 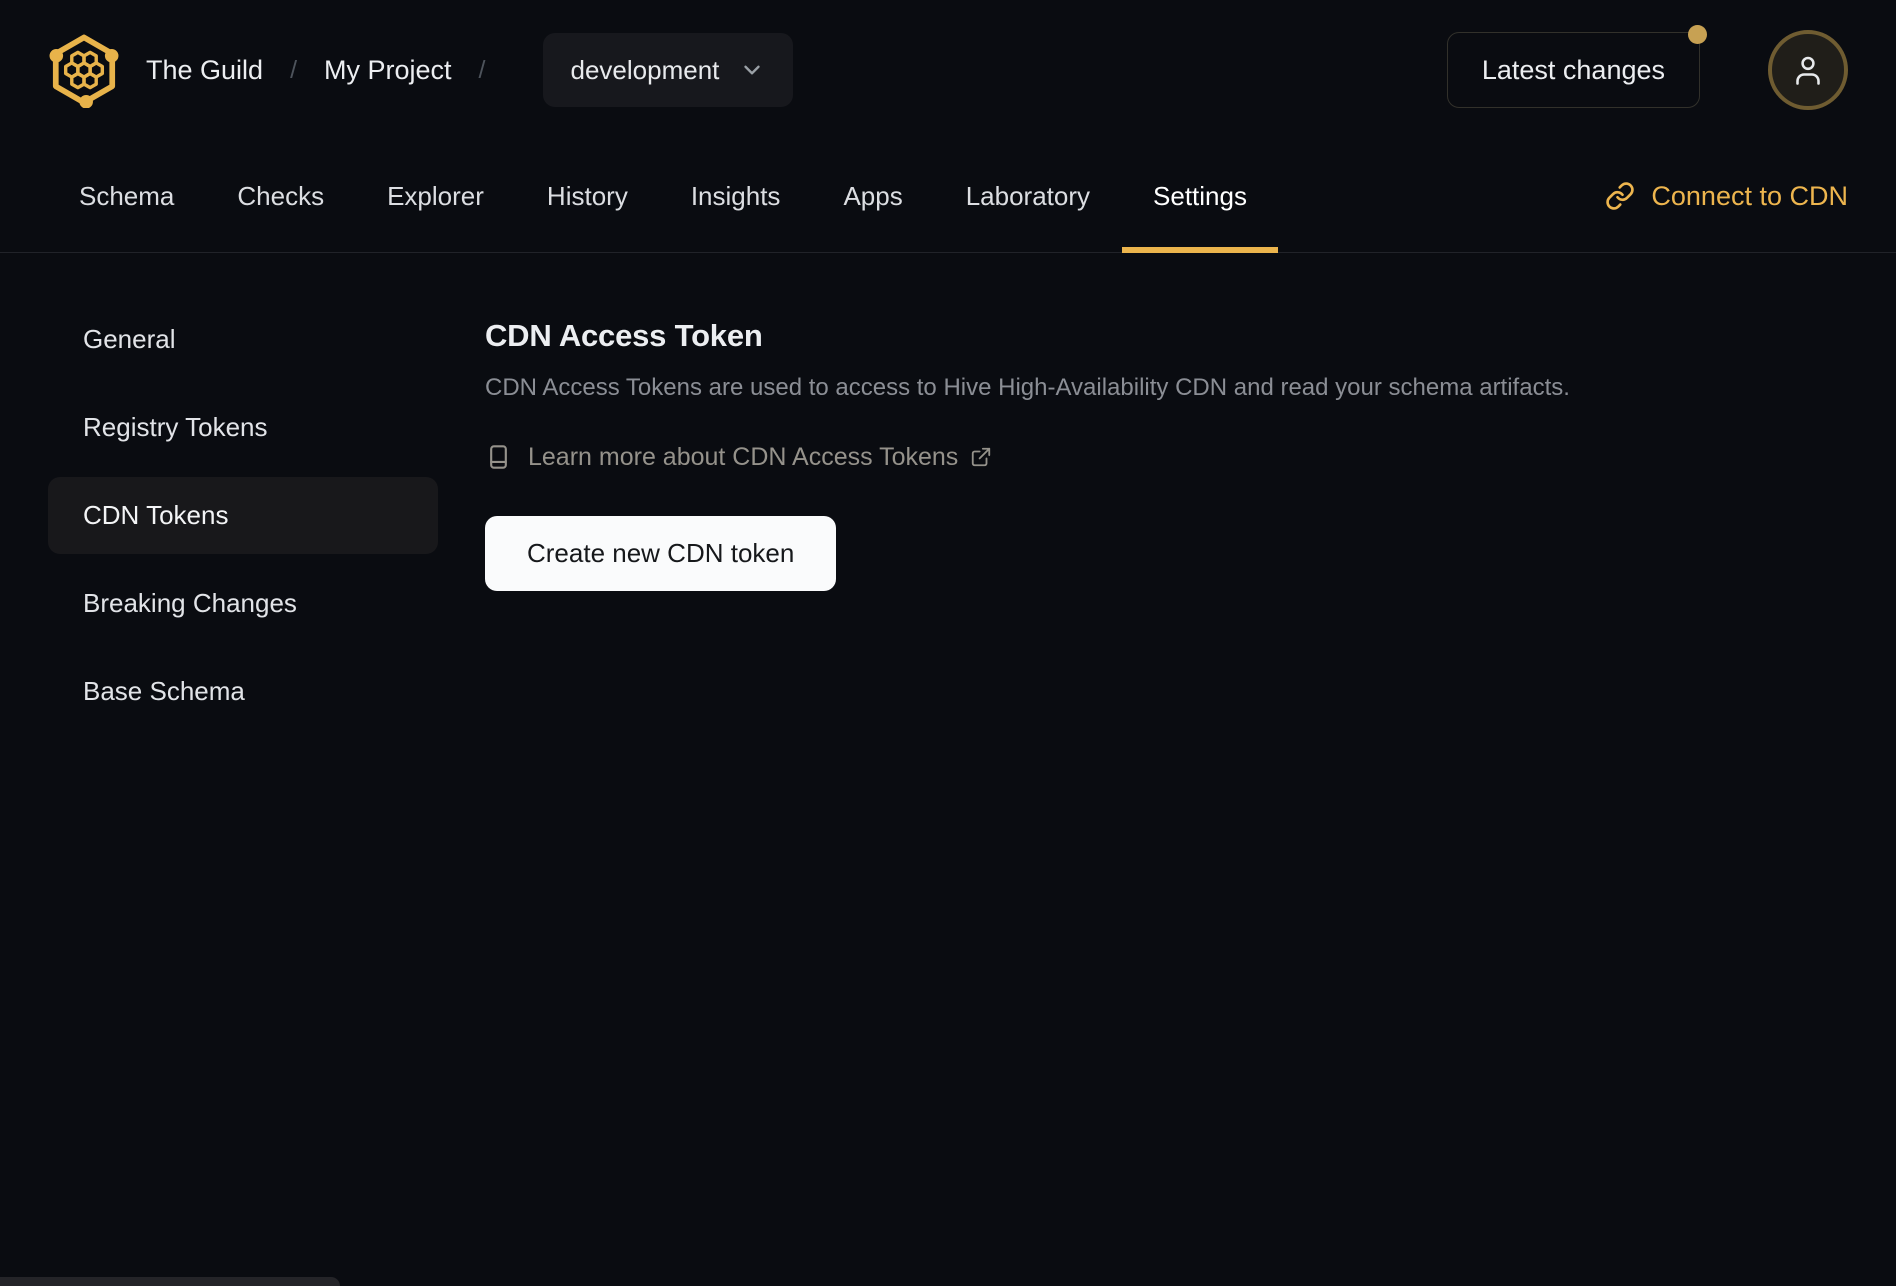 I want to click on bottom-partial-toast, so click(x=170, y=1281).